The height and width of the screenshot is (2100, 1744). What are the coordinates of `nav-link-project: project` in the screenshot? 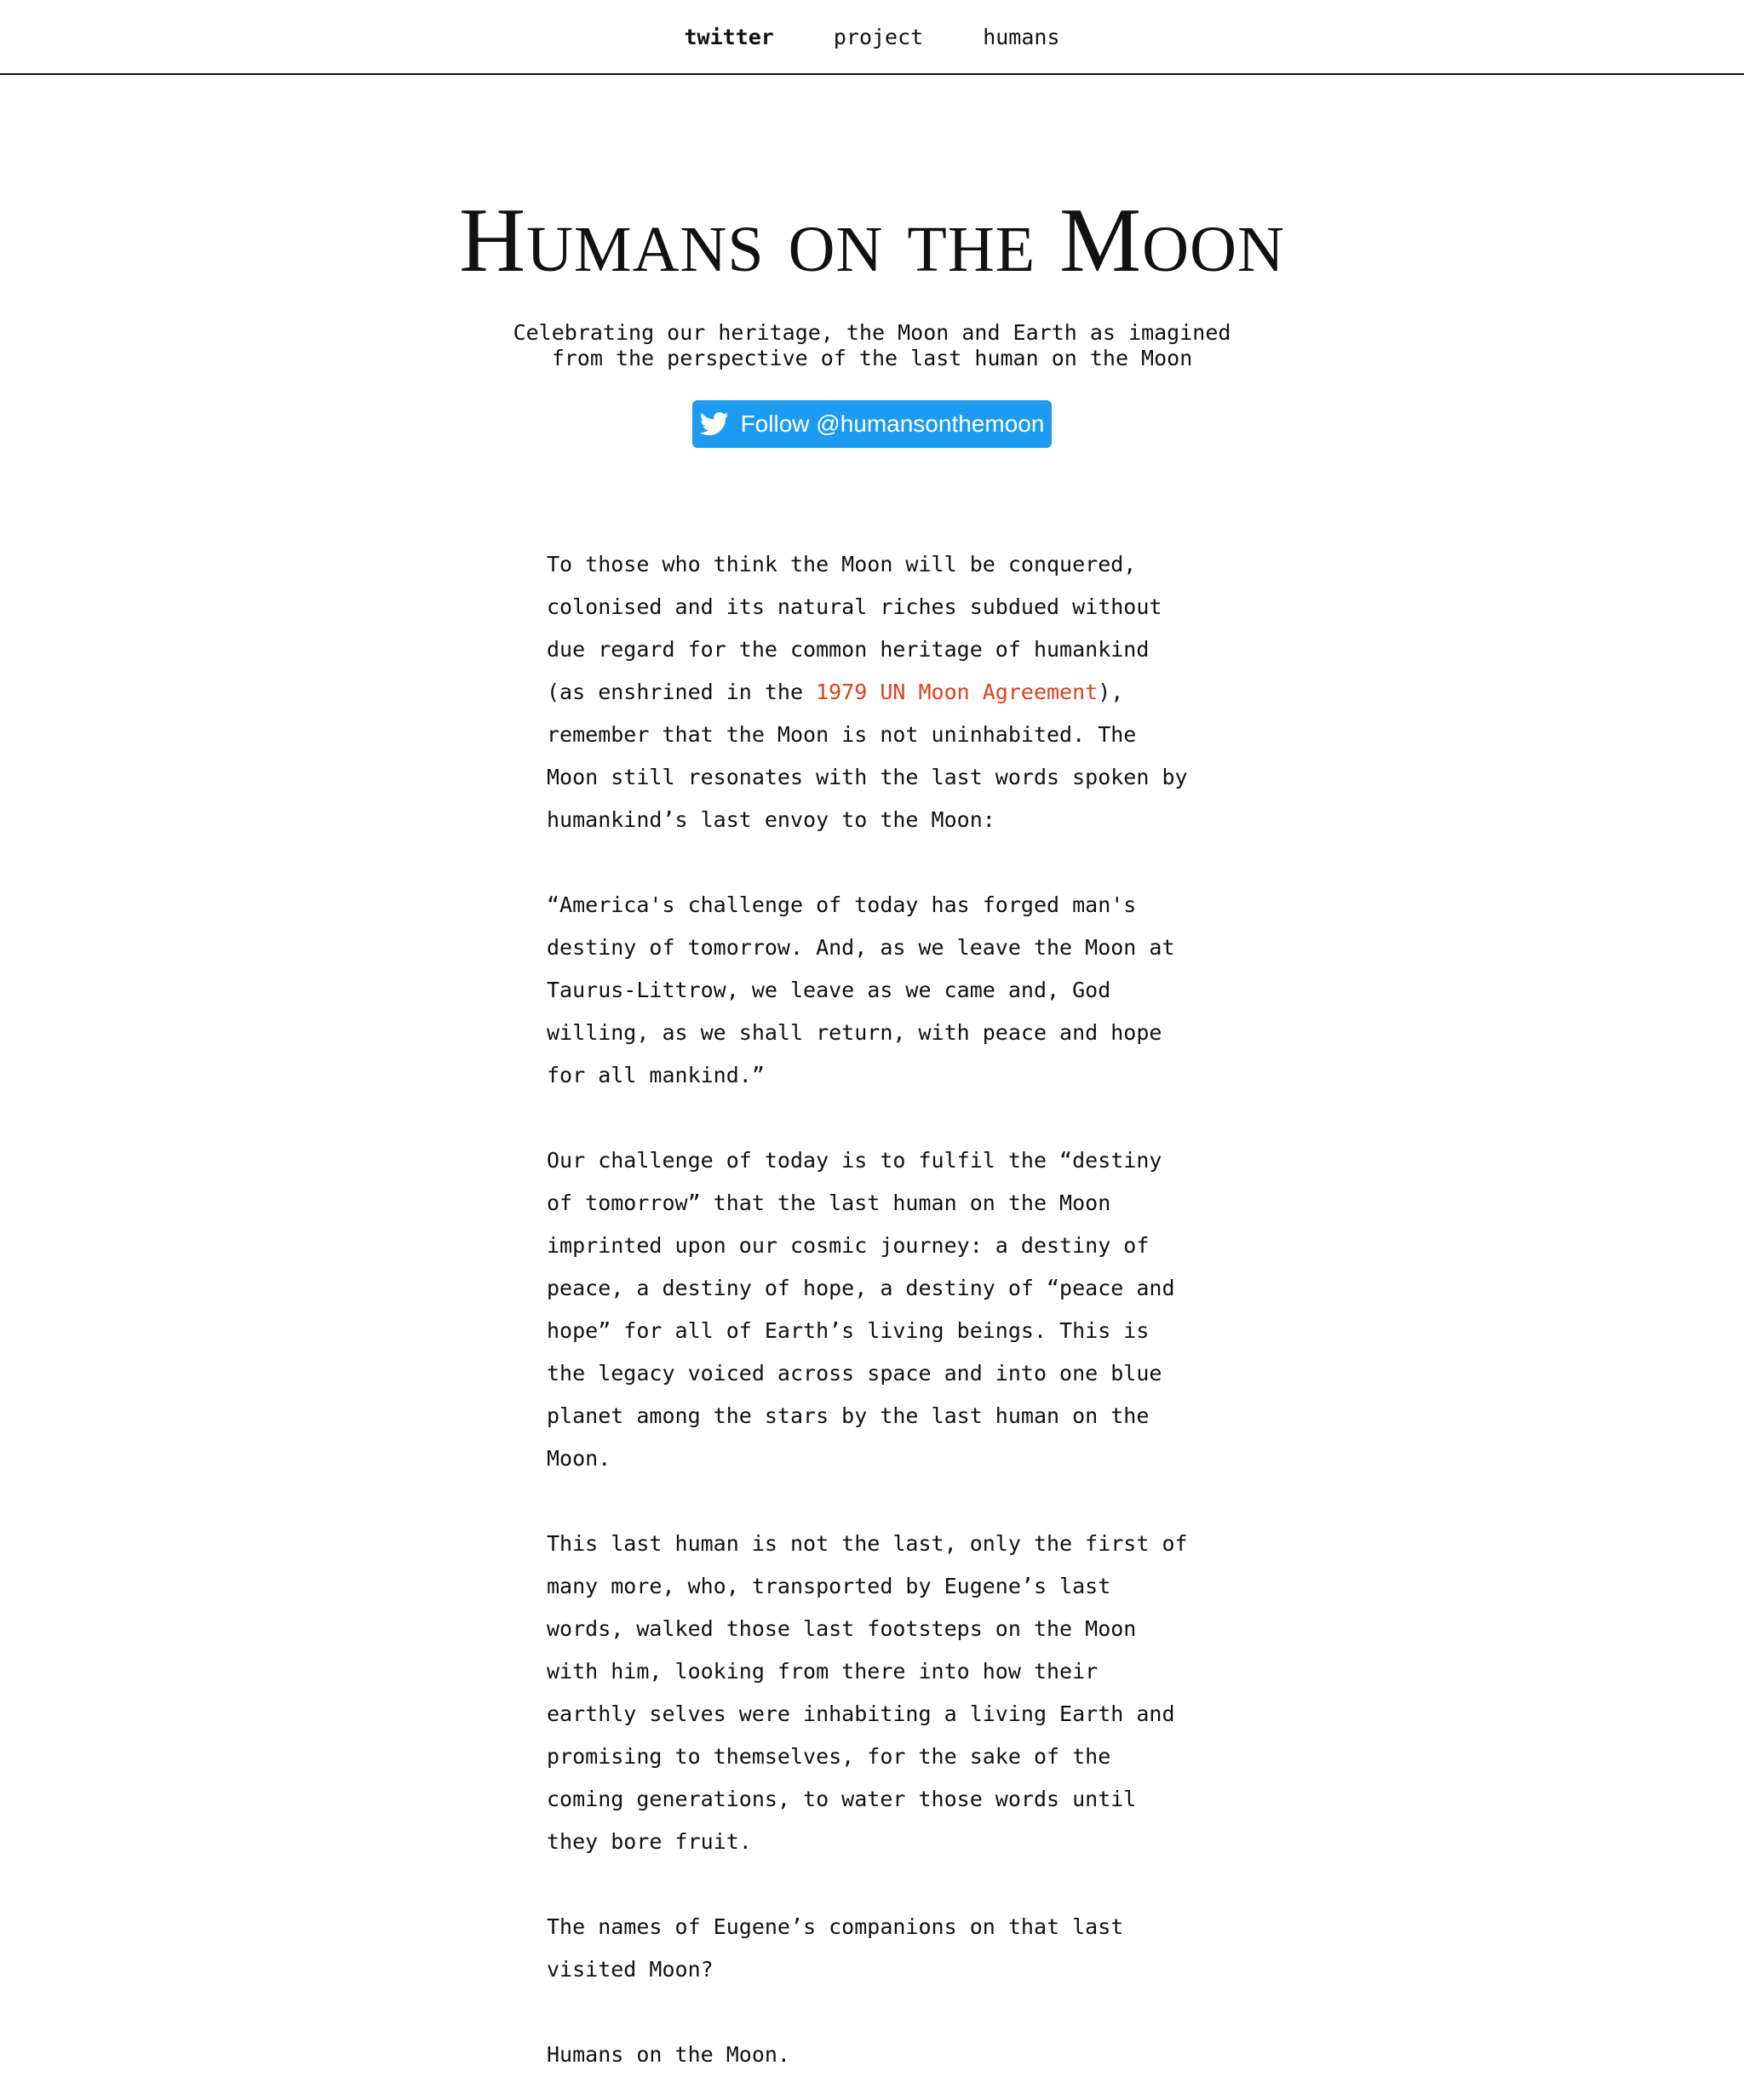 It's located at (879, 37).